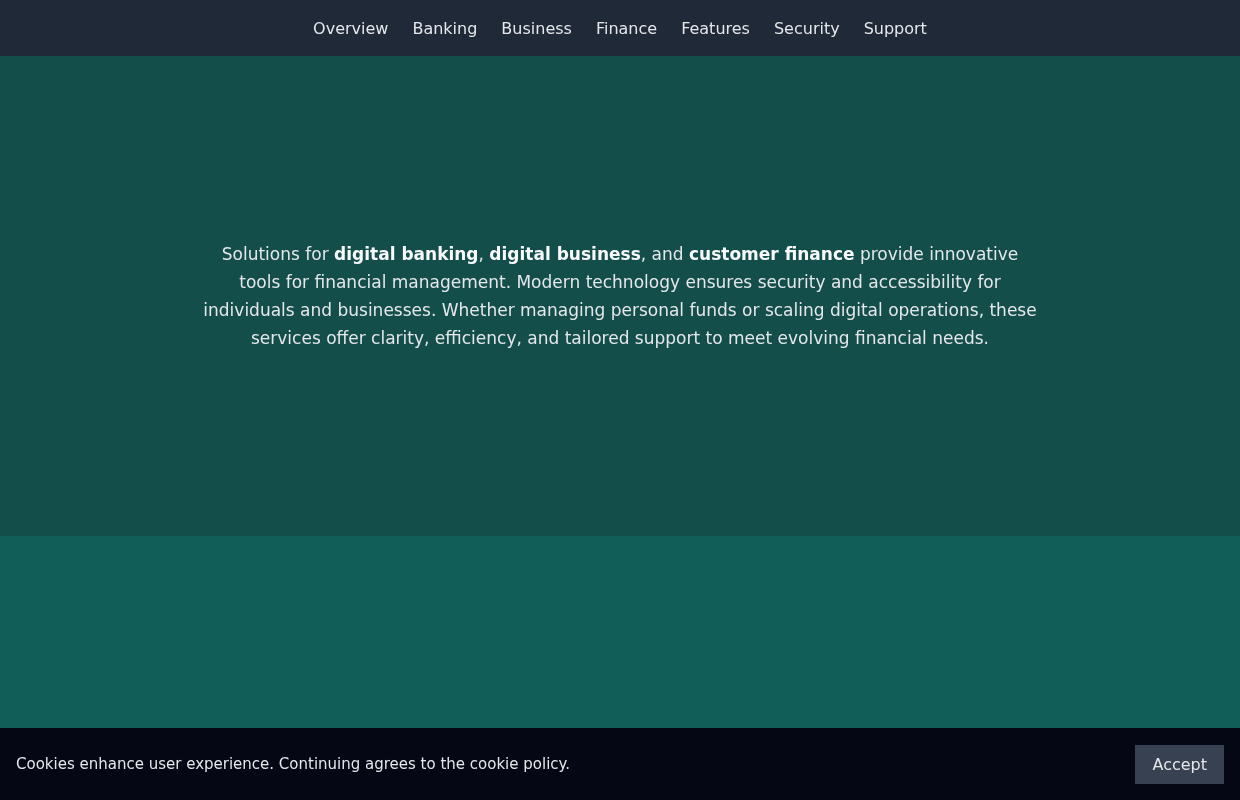 Image resolution: width=1240 pixels, height=800 pixels. Describe the element at coordinates (715, 28) in the screenshot. I see `nav-link: Features` at that location.